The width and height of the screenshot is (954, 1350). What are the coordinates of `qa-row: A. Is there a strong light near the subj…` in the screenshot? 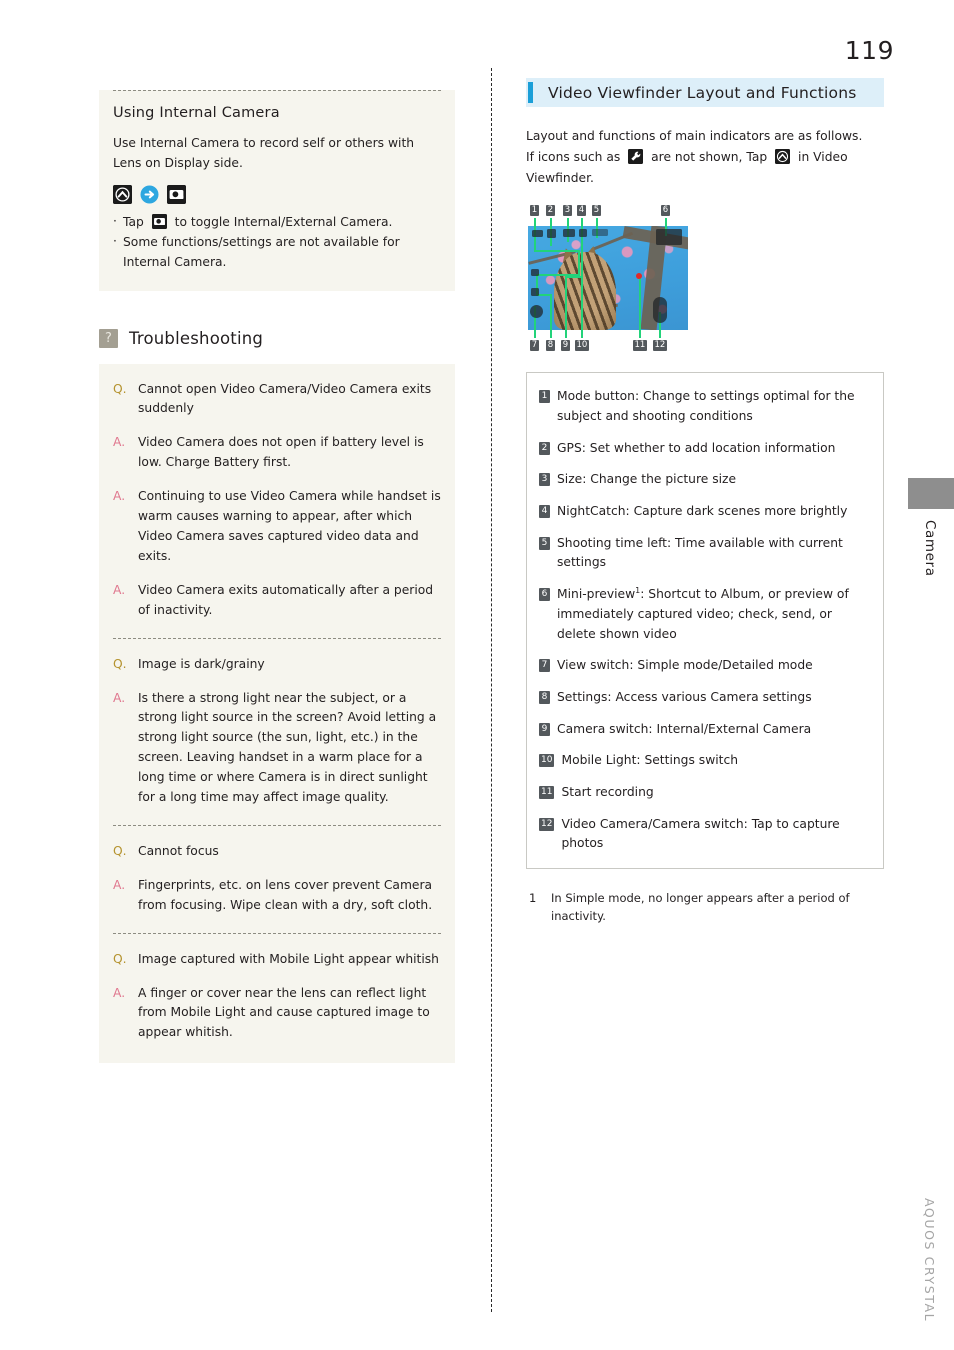 It's located at (277, 748).